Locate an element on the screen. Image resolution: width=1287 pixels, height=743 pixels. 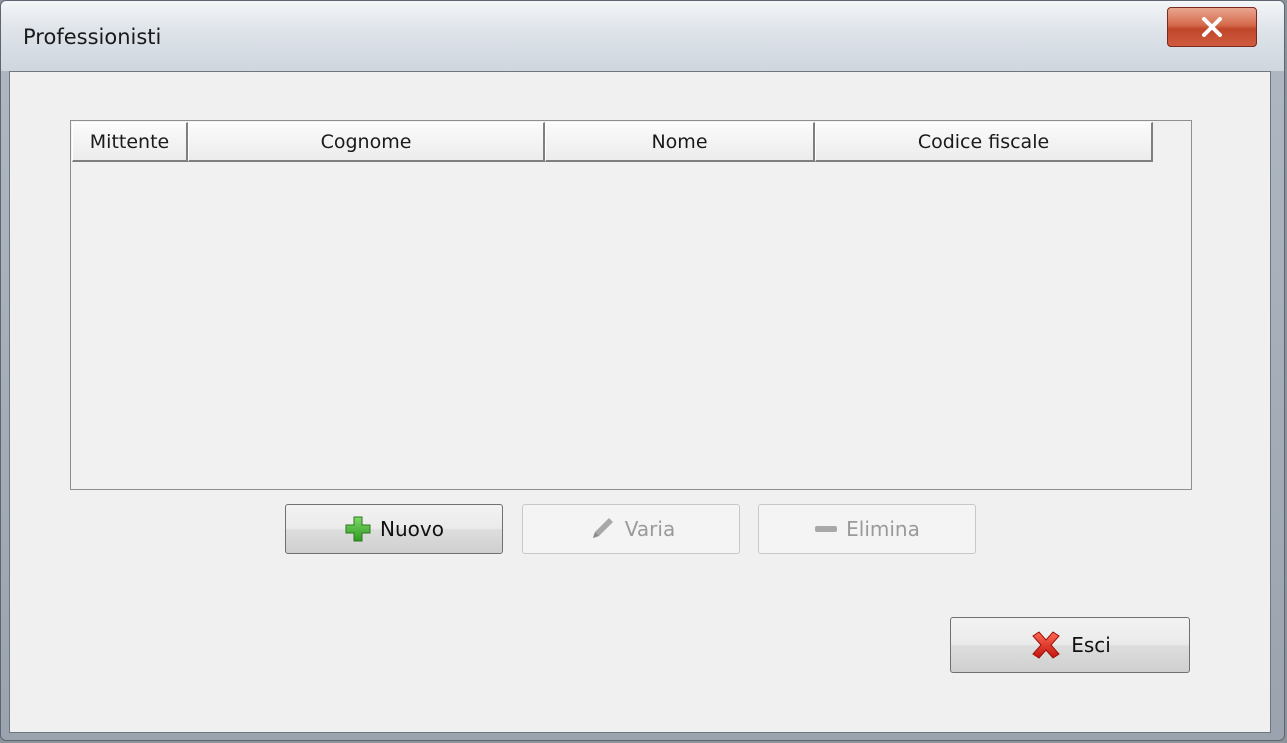
esci-button: Esci is located at coordinates (1070, 645).